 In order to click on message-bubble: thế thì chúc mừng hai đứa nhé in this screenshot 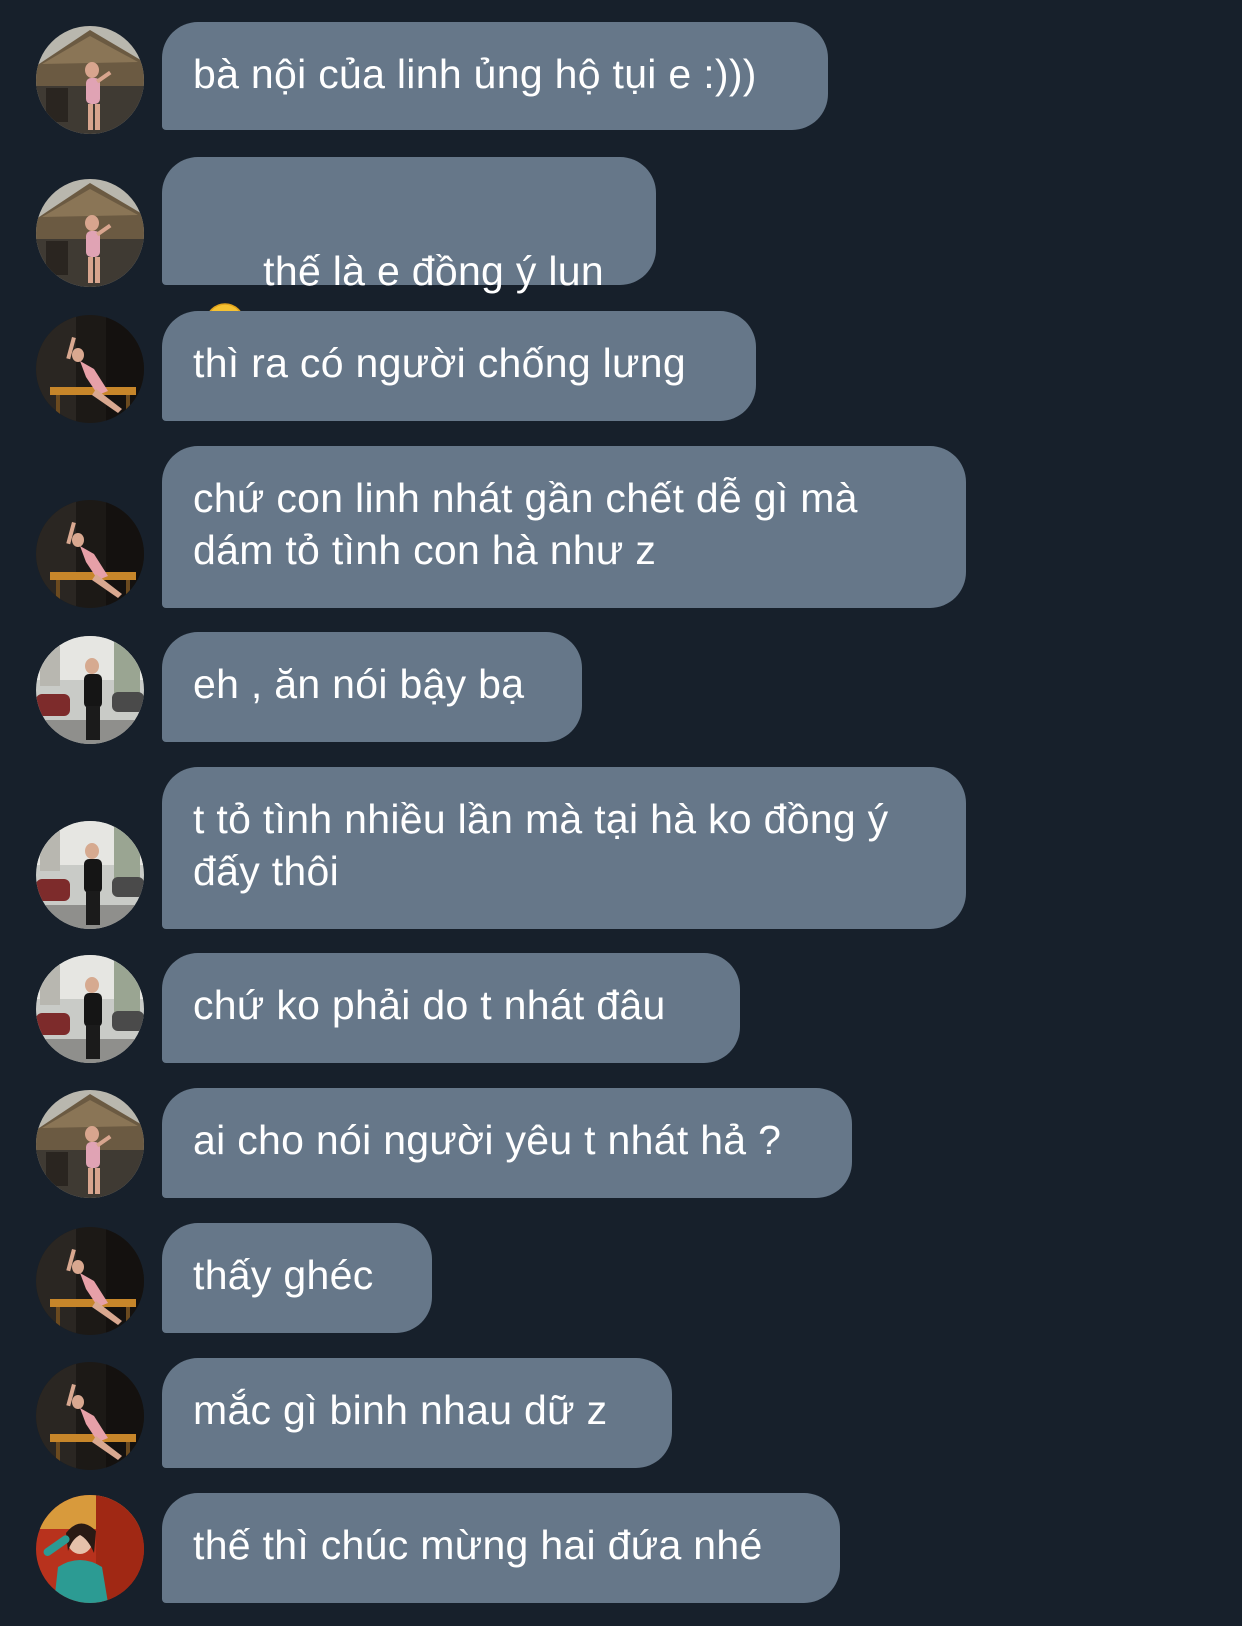, I will do `click(501, 1548)`.